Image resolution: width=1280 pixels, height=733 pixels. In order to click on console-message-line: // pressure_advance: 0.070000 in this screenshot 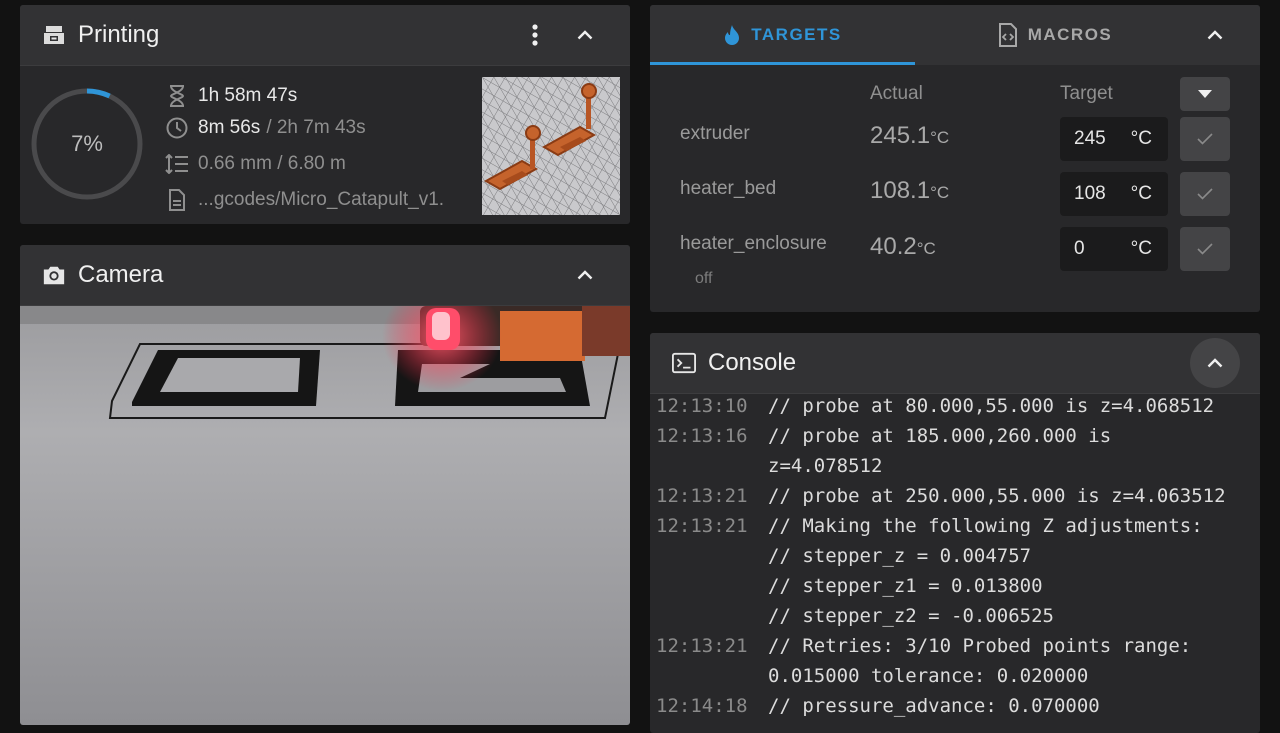, I will do `click(934, 706)`.